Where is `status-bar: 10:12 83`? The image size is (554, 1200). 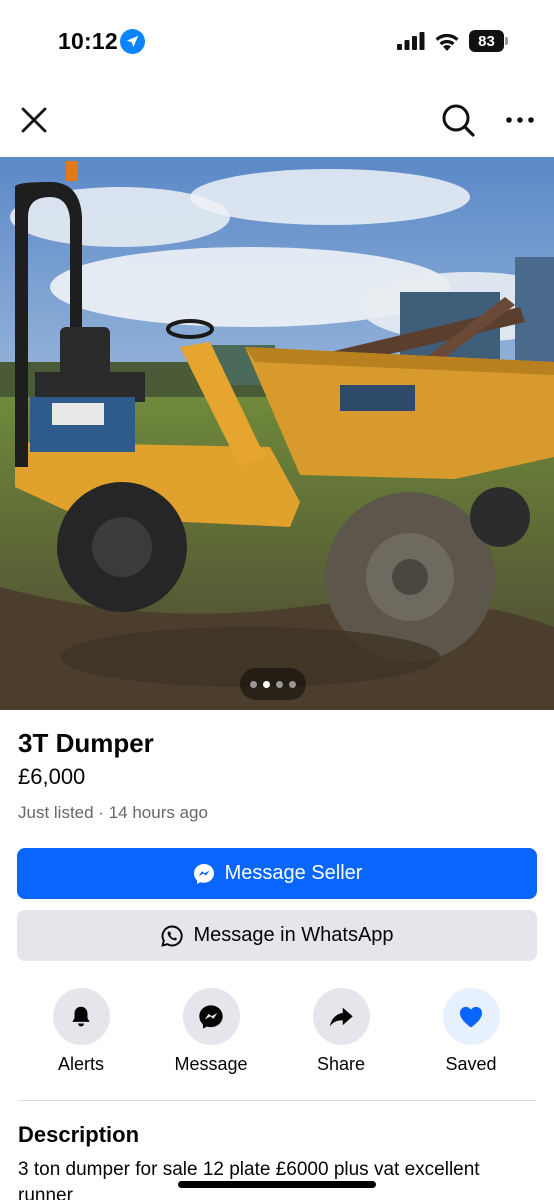
status-bar: 10:12 83 is located at coordinates (277, 40).